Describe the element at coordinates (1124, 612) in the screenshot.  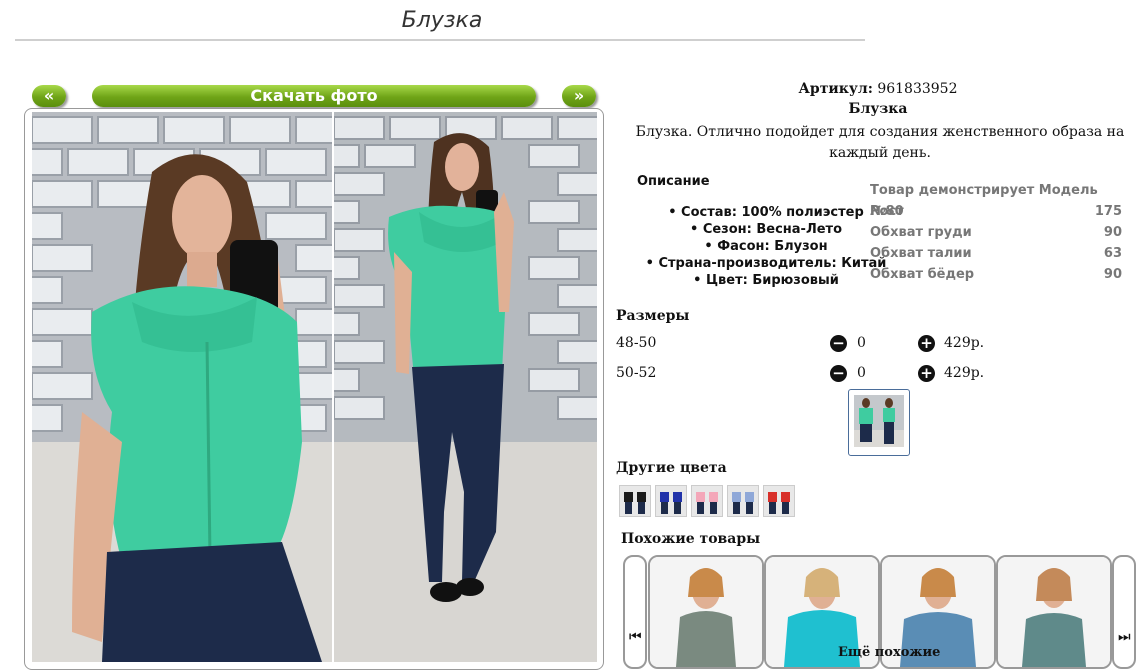
I see `carousel-next-button: ⏭` at that location.